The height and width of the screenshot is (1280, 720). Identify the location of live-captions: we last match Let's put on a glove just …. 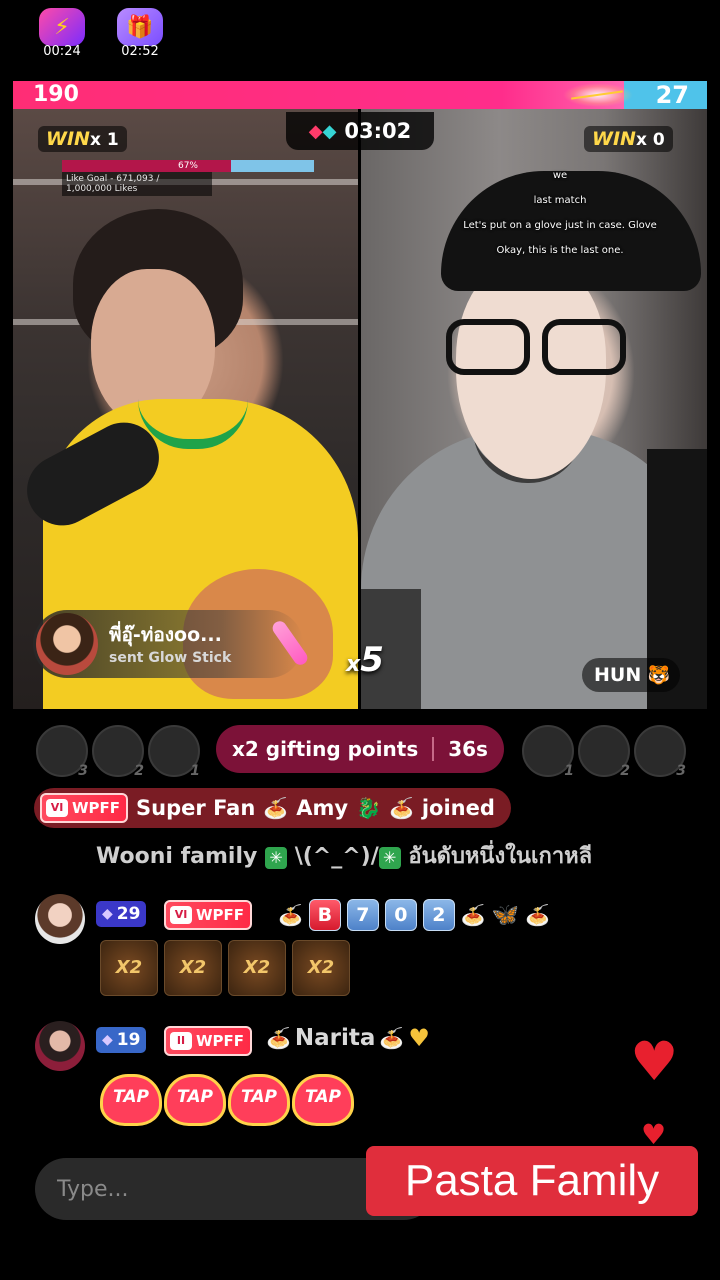
(560, 220).